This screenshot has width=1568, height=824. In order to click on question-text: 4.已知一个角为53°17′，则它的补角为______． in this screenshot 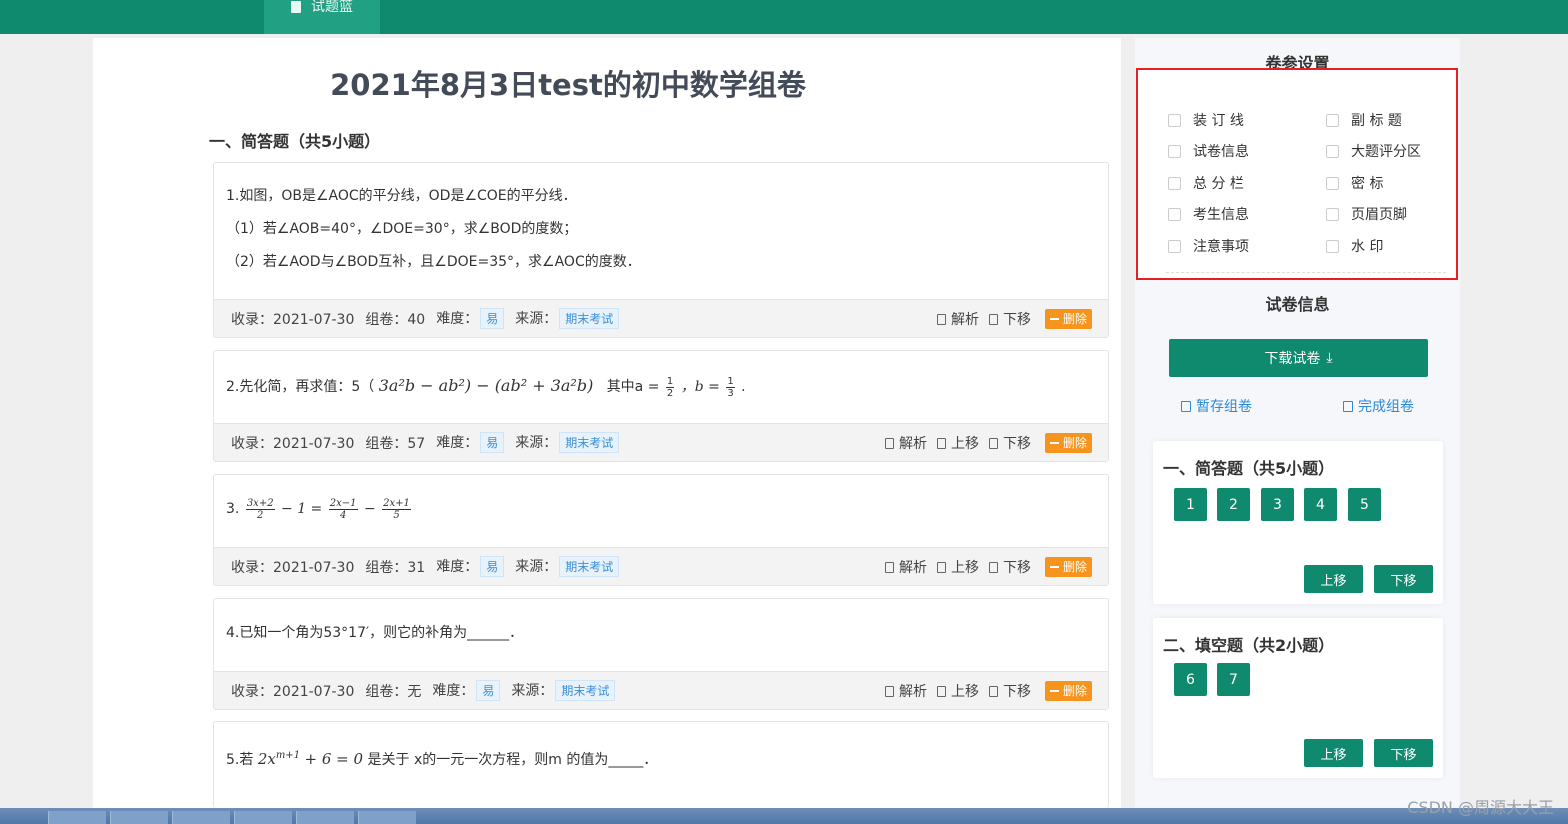, I will do `click(375, 633)`.